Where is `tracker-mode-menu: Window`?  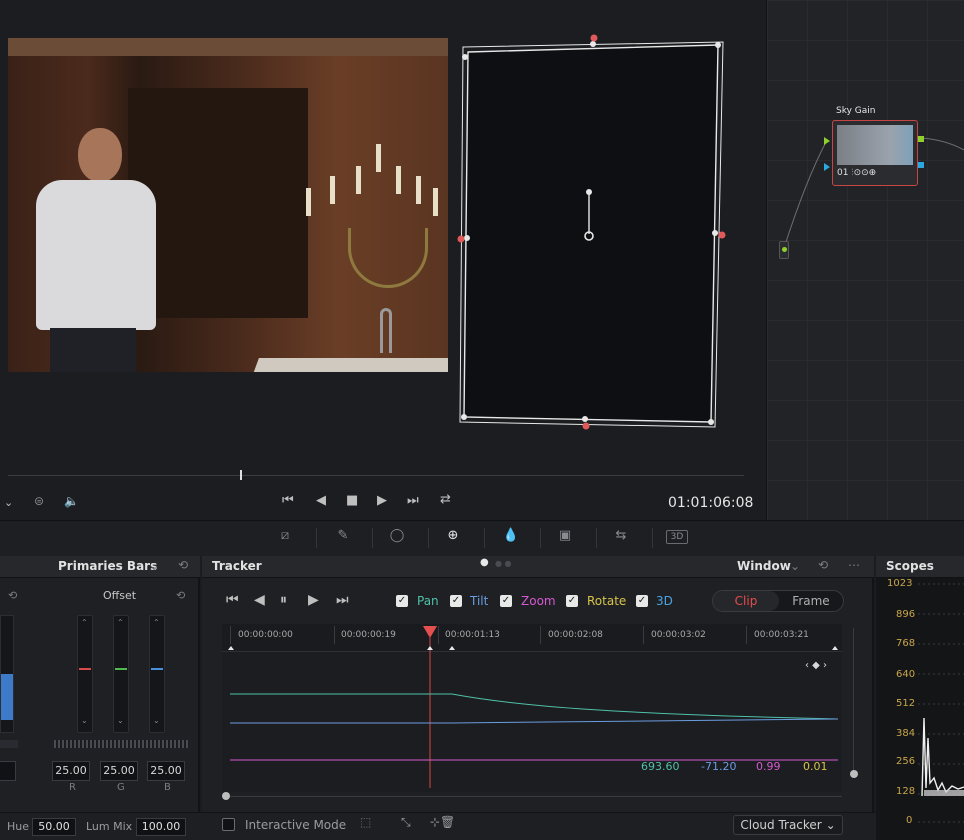
tracker-mode-menu: Window is located at coordinates (764, 566).